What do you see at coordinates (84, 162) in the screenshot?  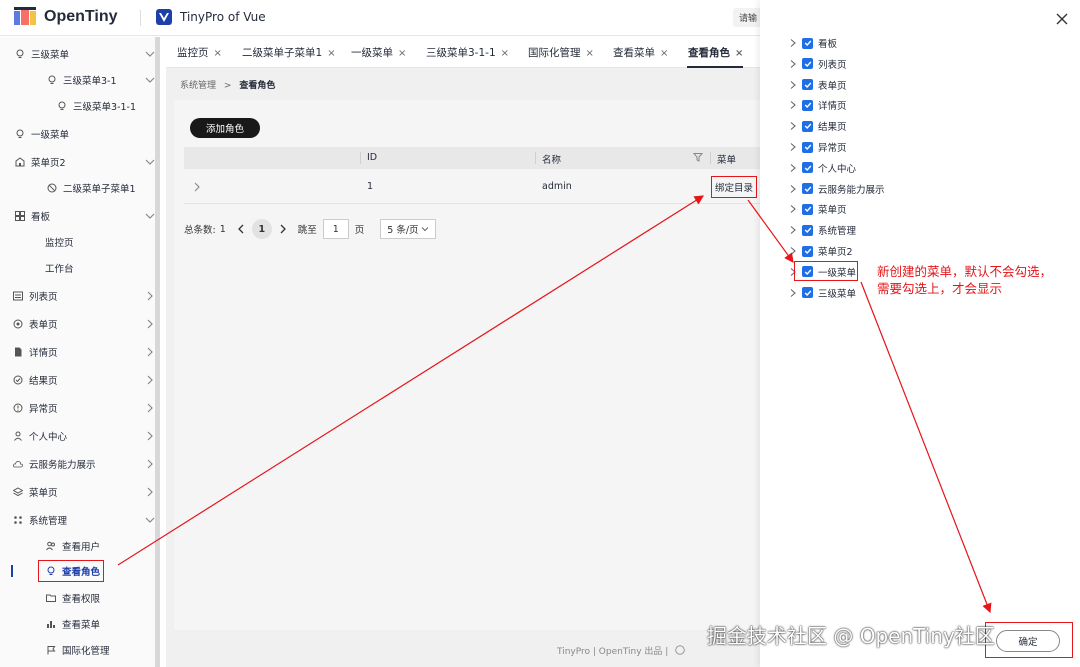 I see `sidebar-item-menu-page-2: 菜单页2` at bounding box center [84, 162].